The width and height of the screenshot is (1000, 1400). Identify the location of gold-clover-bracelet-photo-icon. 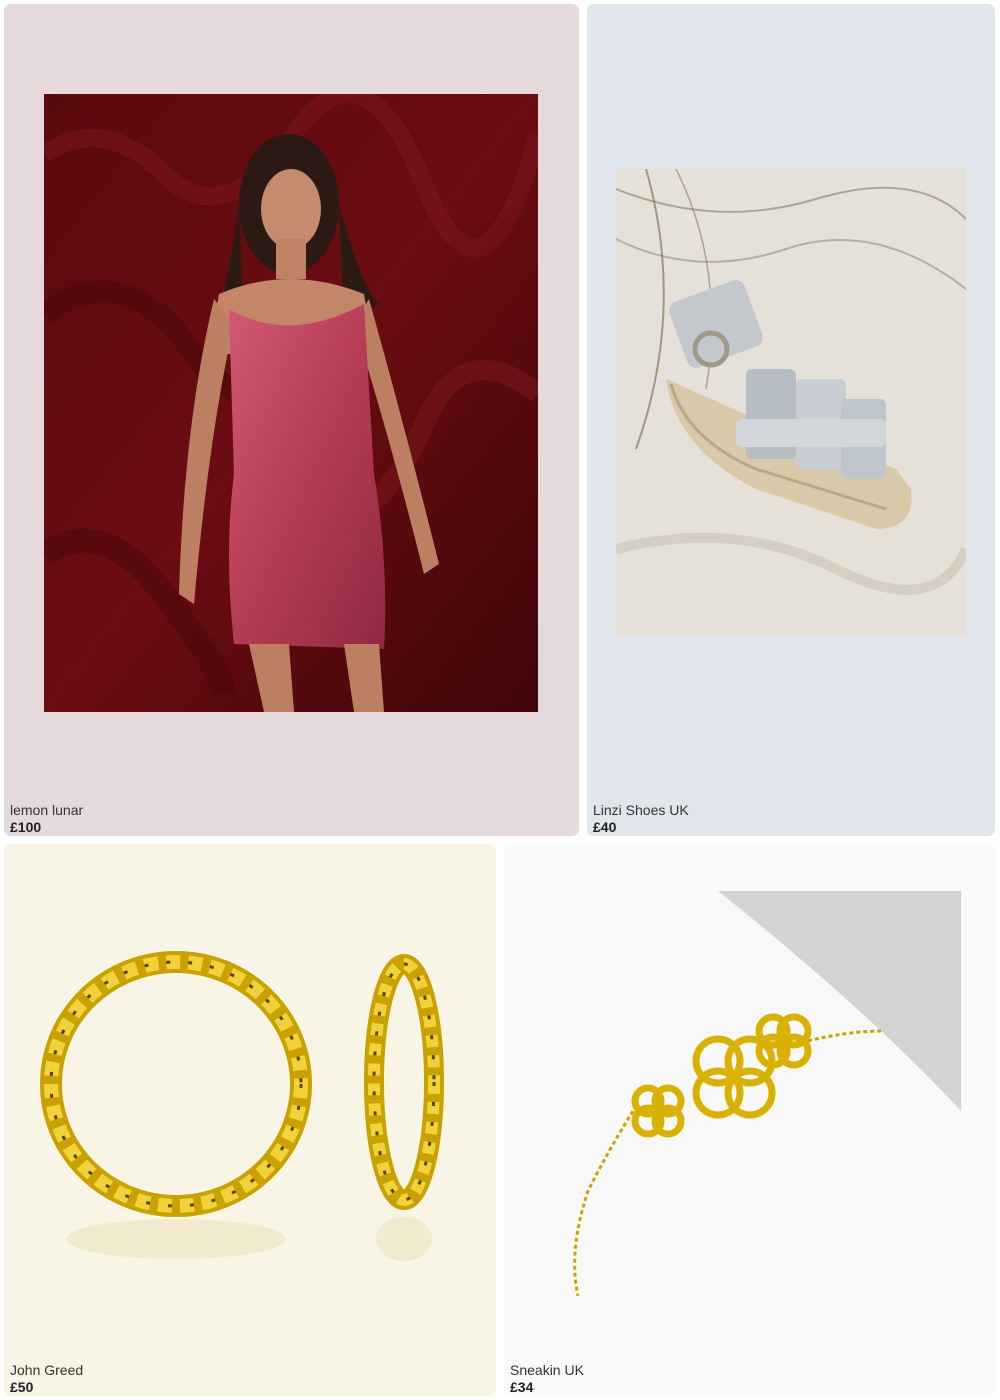
(749, 1102).